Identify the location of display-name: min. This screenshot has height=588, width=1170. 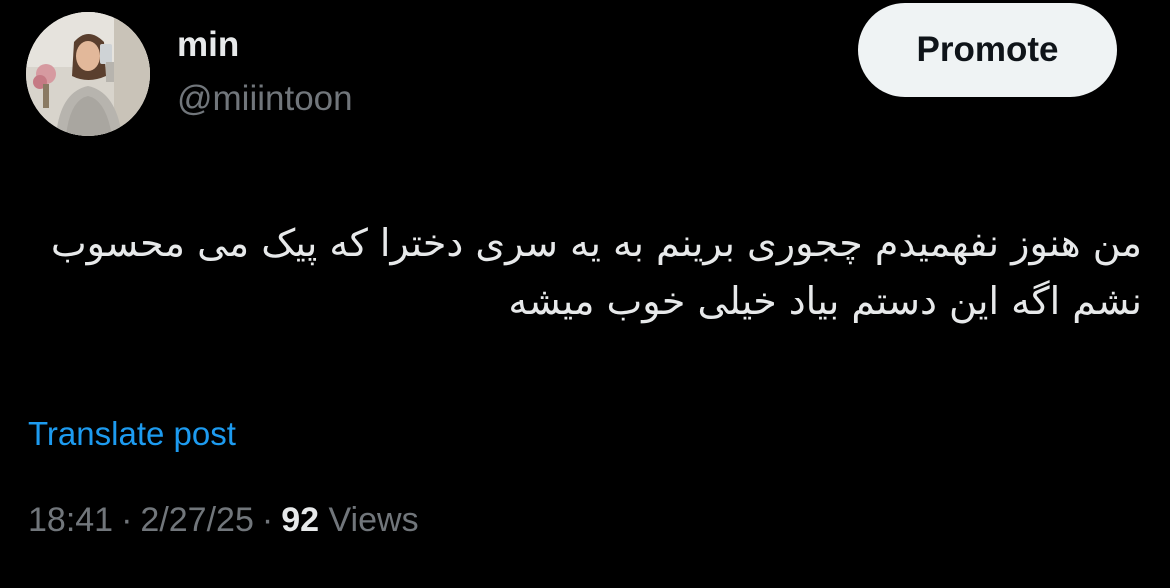
(208, 45).